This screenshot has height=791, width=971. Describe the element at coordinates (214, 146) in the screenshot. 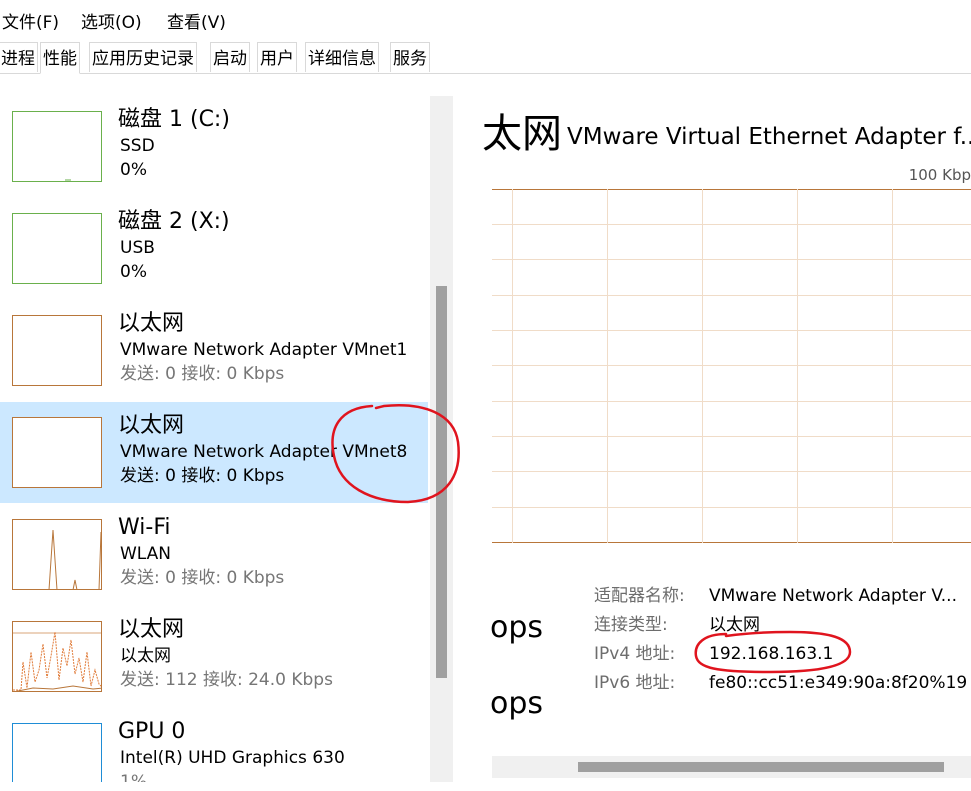

I see `list-item-disk-1: 磁盘 1 (C:) SSD 0%` at that location.